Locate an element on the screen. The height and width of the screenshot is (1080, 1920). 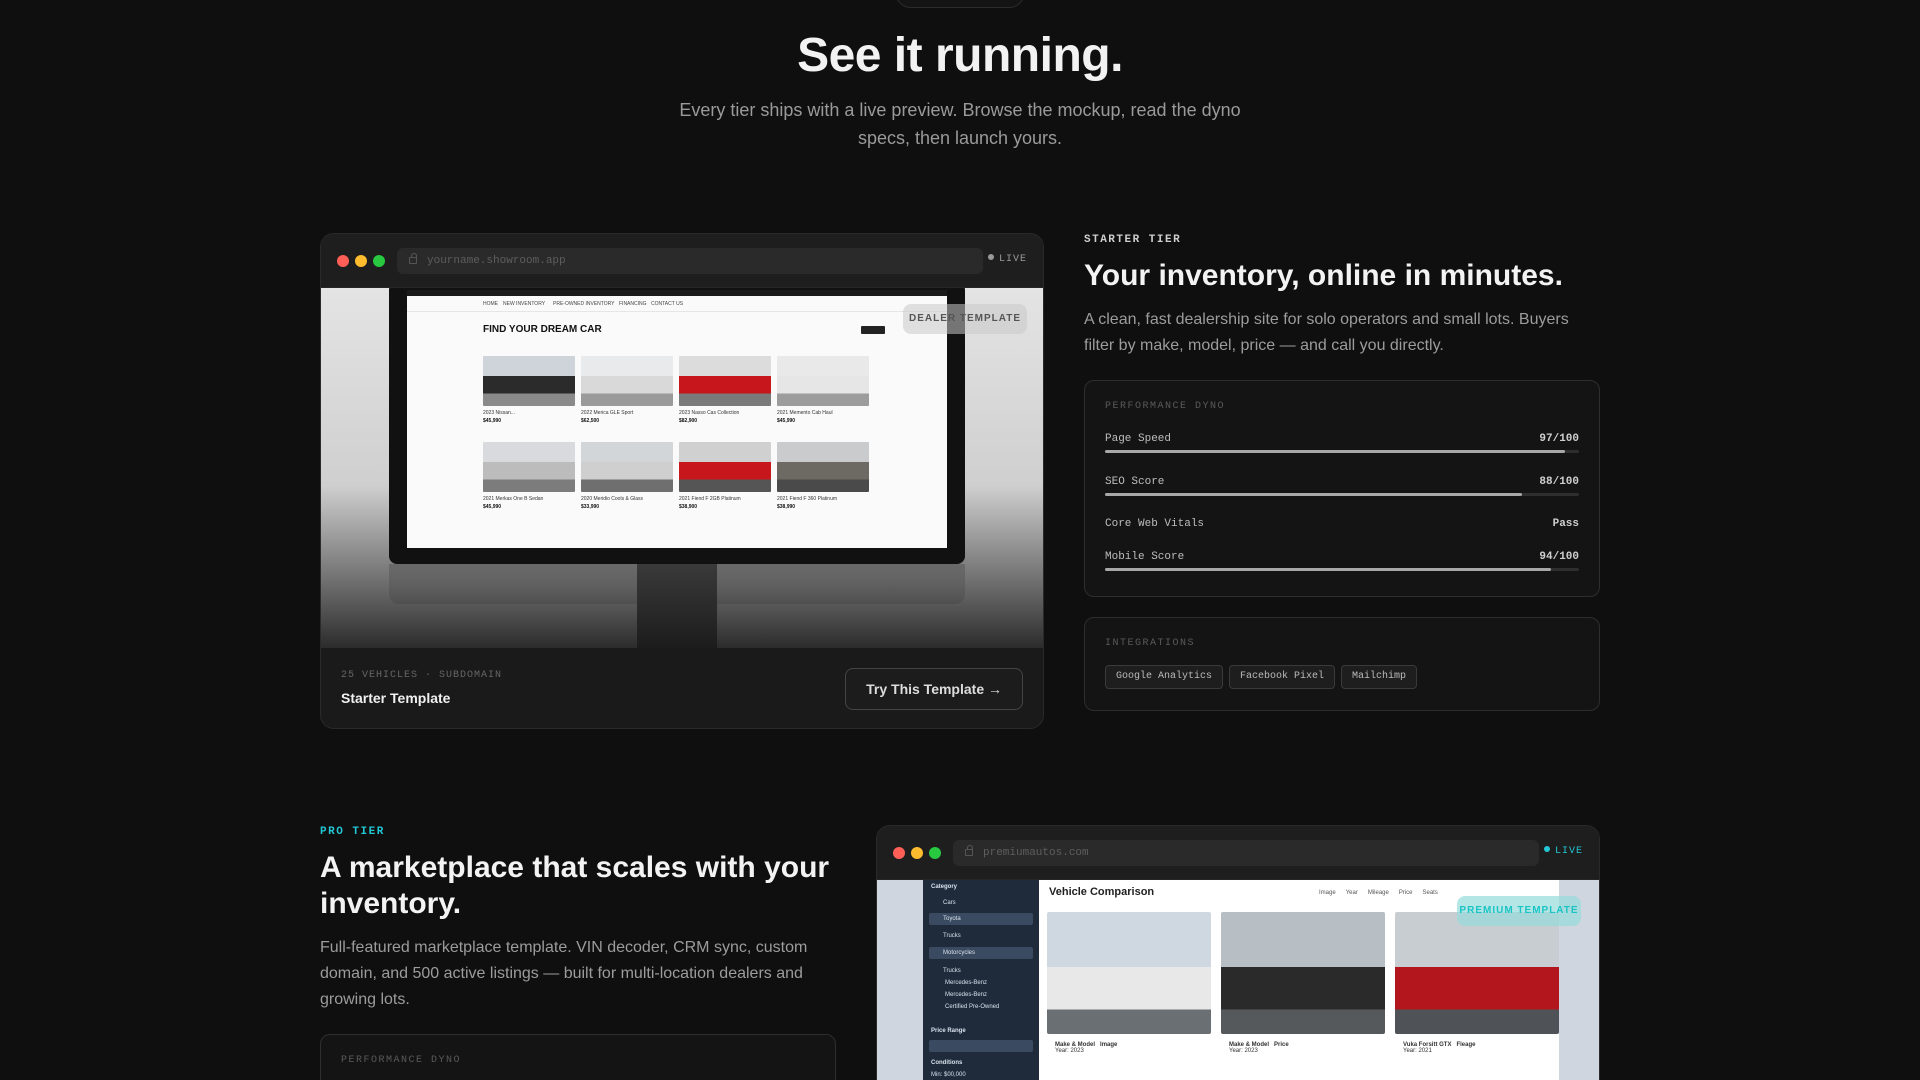
pro-tab: Seats is located at coordinates (1430, 893).